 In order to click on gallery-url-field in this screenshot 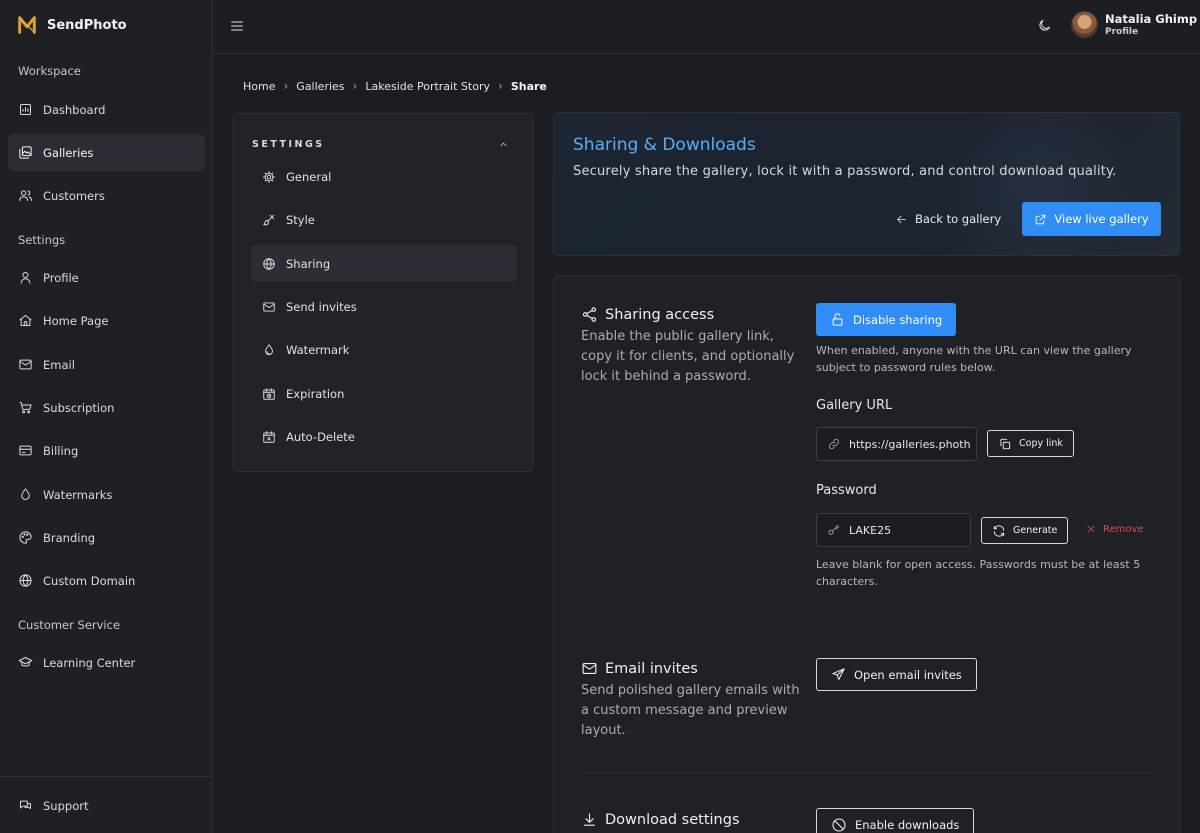, I will do `click(896, 444)`.